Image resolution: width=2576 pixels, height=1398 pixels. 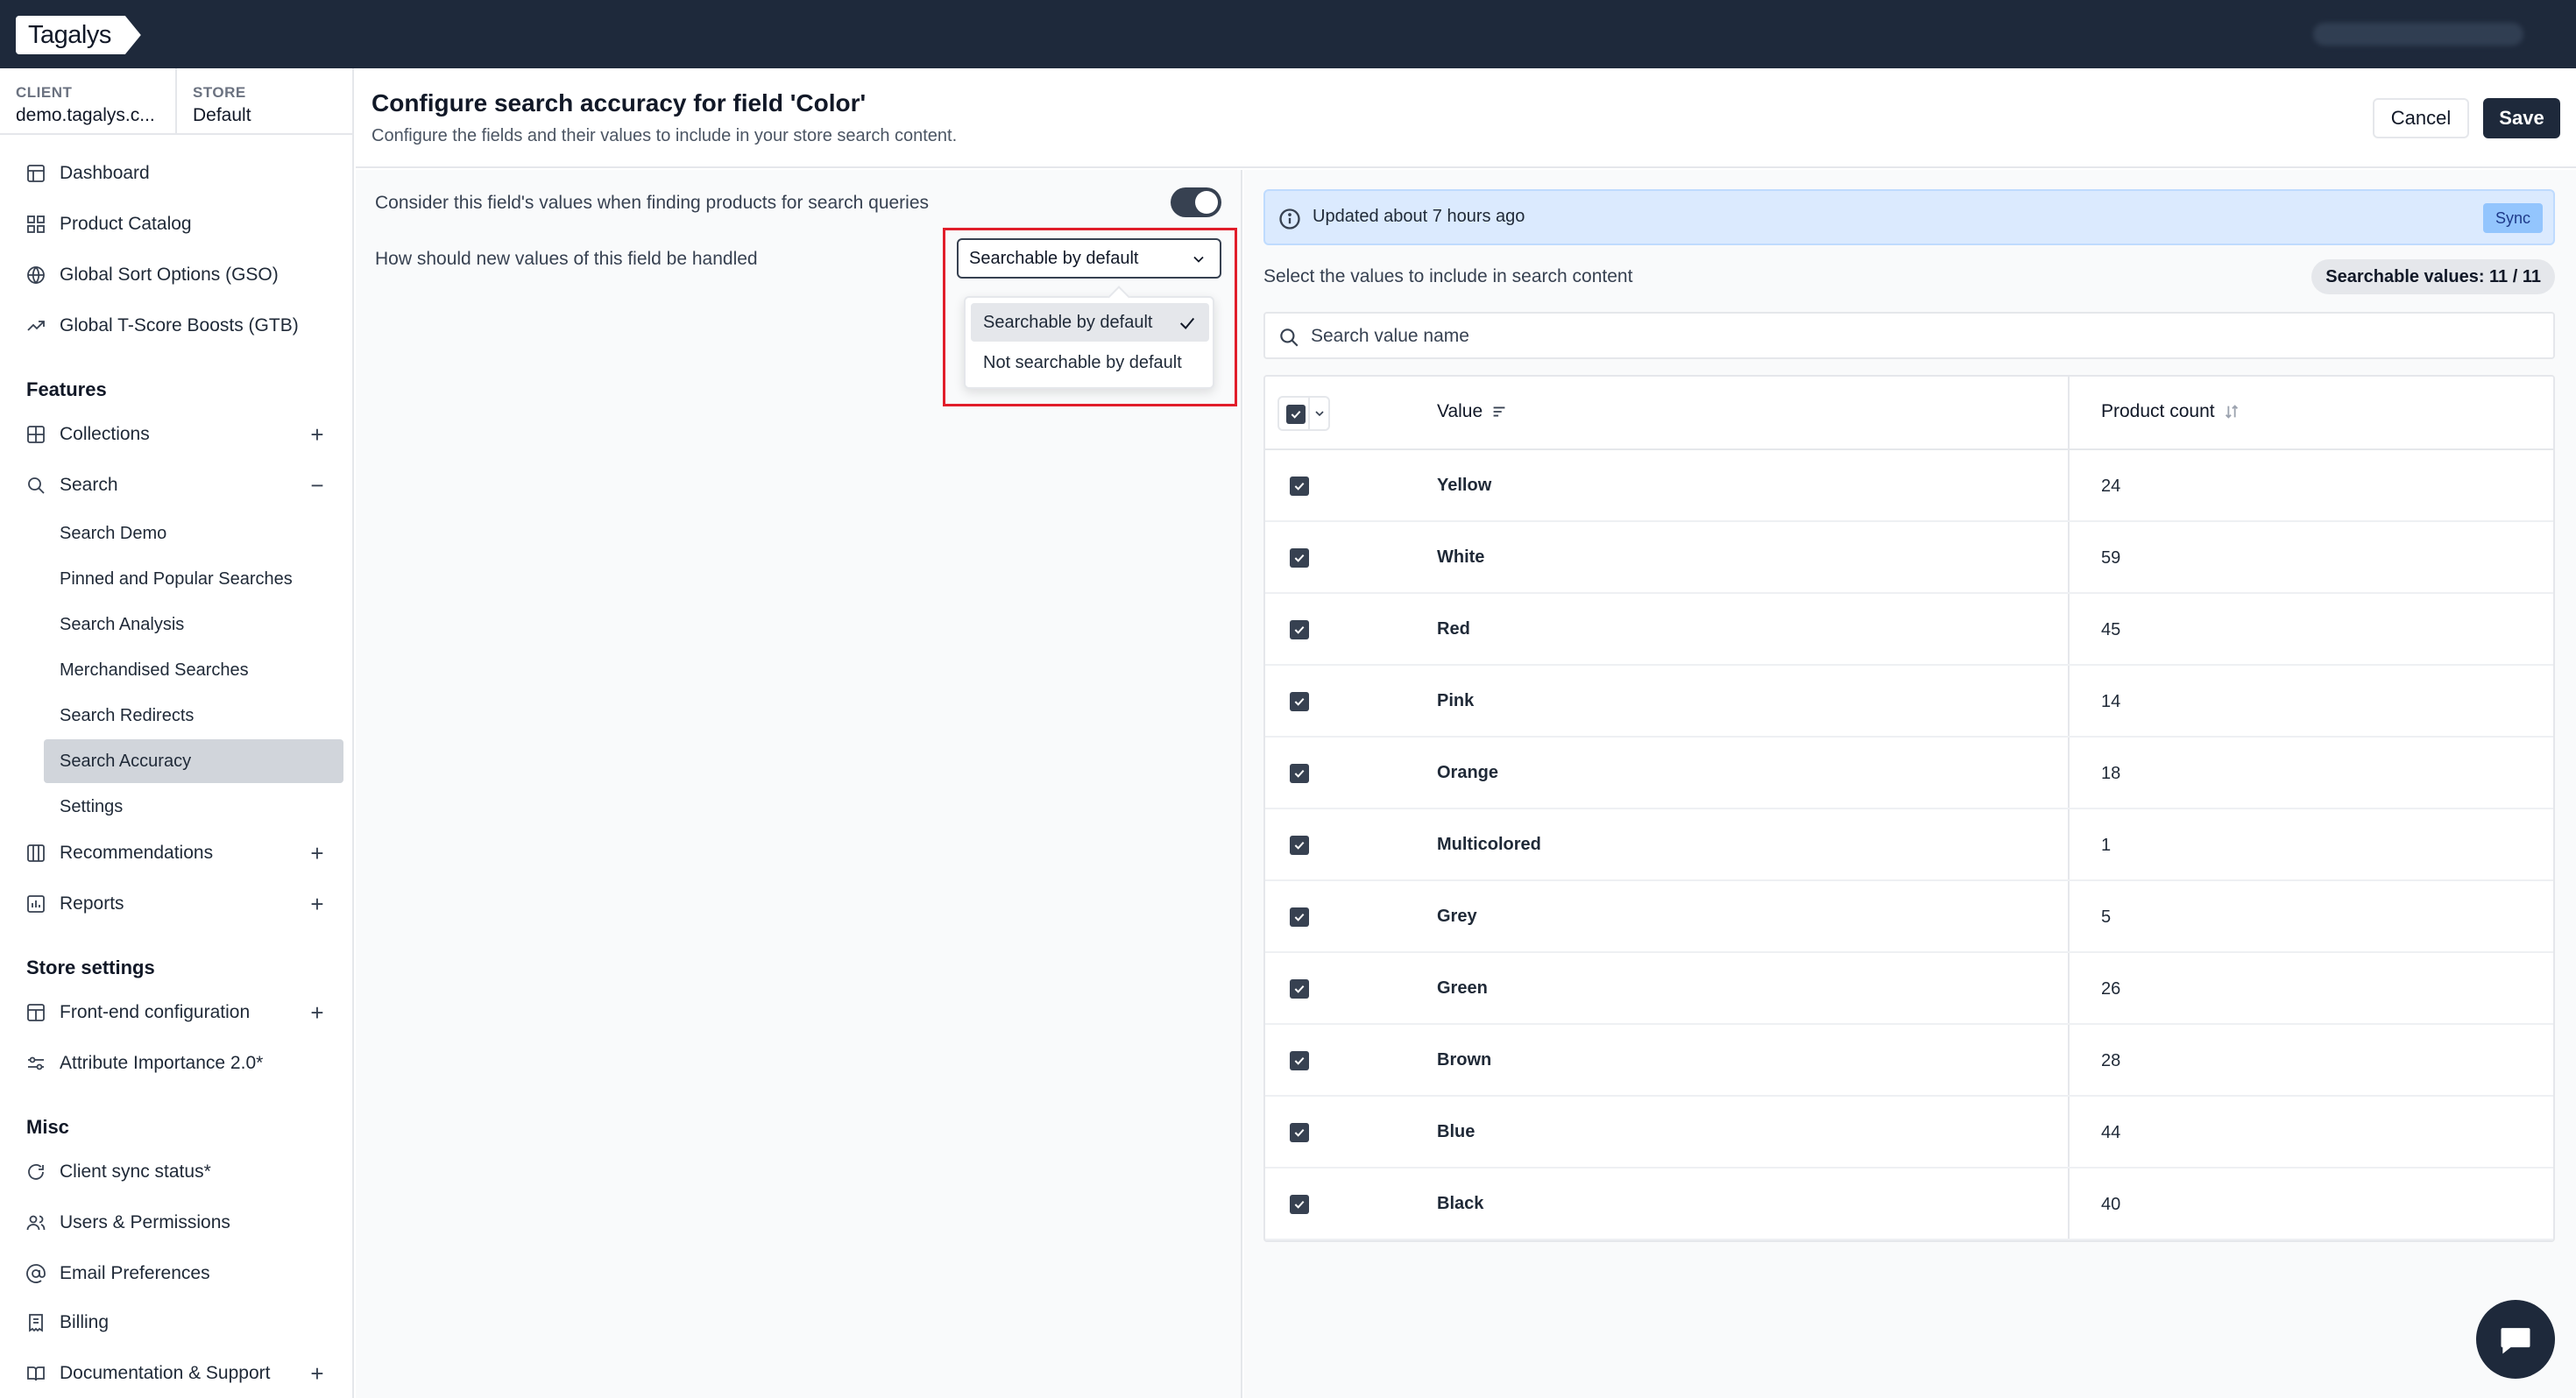 What do you see at coordinates (1499, 411) in the screenshot?
I see `sort-icon` at bounding box center [1499, 411].